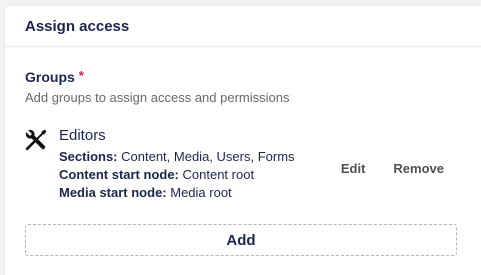 The width and height of the screenshot is (481, 275). What do you see at coordinates (243, 26) in the screenshot?
I see `panel-header: Assign access` at bounding box center [243, 26].